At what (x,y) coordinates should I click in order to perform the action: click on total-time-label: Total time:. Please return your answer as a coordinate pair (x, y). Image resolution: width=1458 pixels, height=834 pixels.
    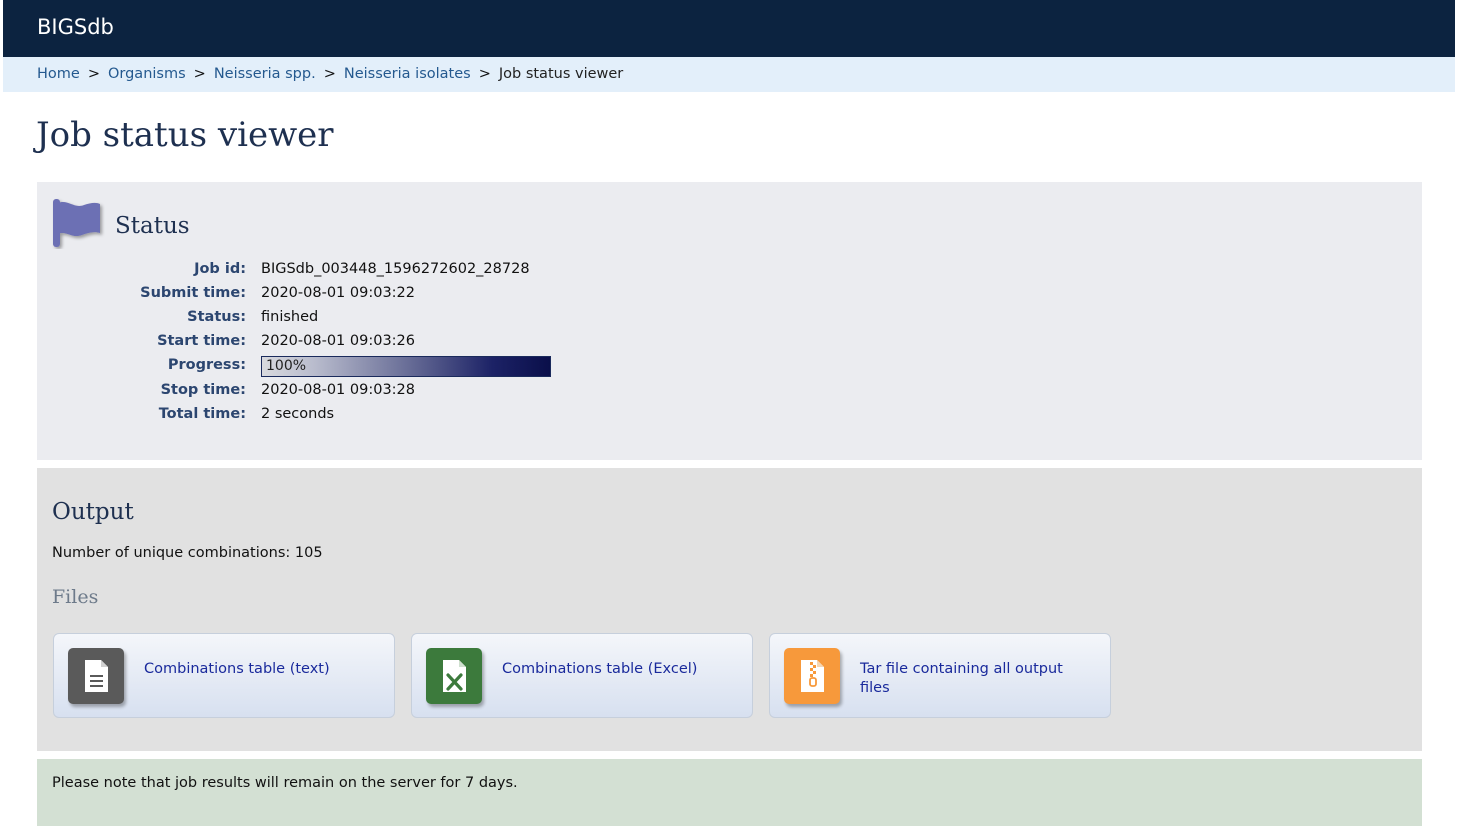
    Looking at the image, I should click on (202, 414).